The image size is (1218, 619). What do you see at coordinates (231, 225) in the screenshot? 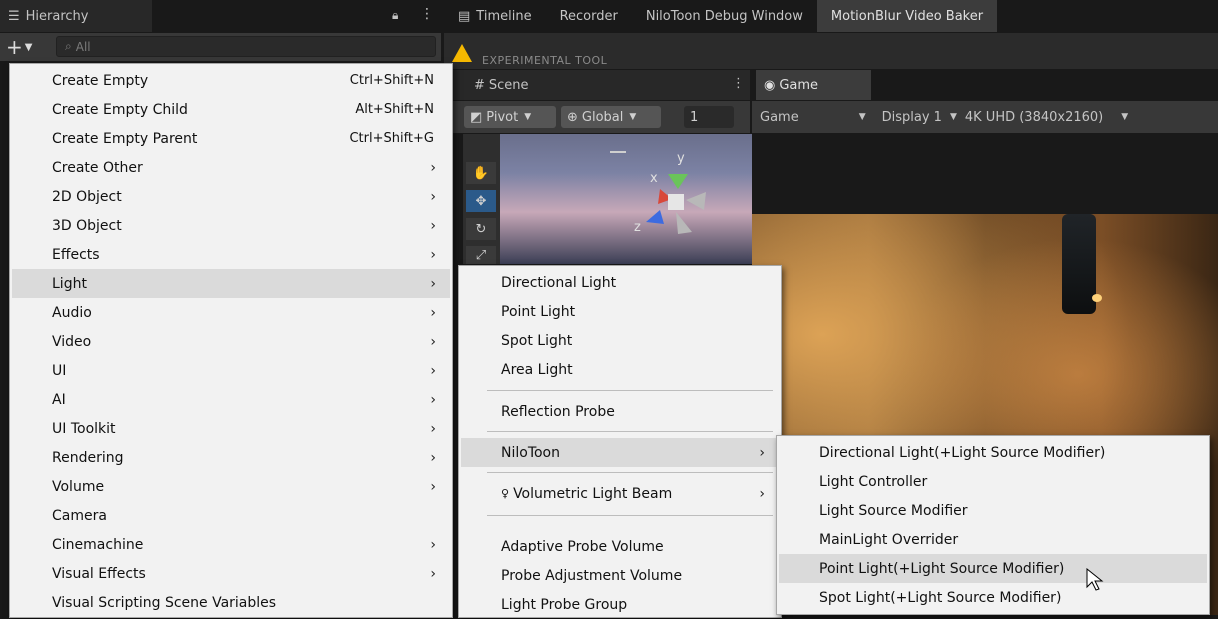
I see `menu-item-3d-object: 3D Object ›` at bounding box center [231, 225].